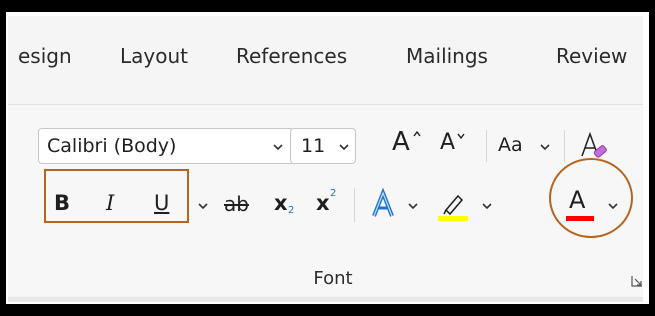 This screenshot has width=655, height=316. I want to click on tab-mailings: Mailings, so click(447, 56).